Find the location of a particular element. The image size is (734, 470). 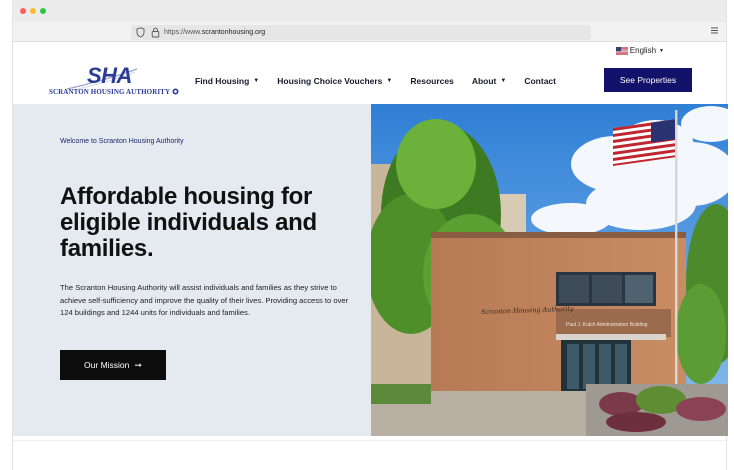

our-mission-button: Our Mission ➞ is located at coordinates (113, 365).